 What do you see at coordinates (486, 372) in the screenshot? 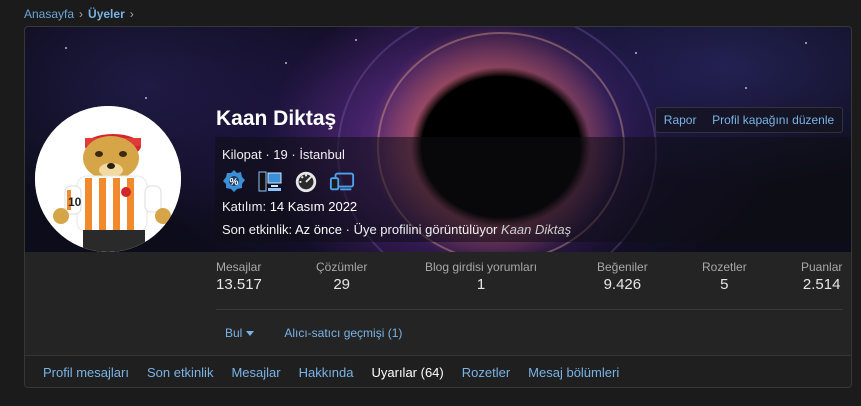
I see `tab-badges: Rozetler` at bounding box center [486, 372].